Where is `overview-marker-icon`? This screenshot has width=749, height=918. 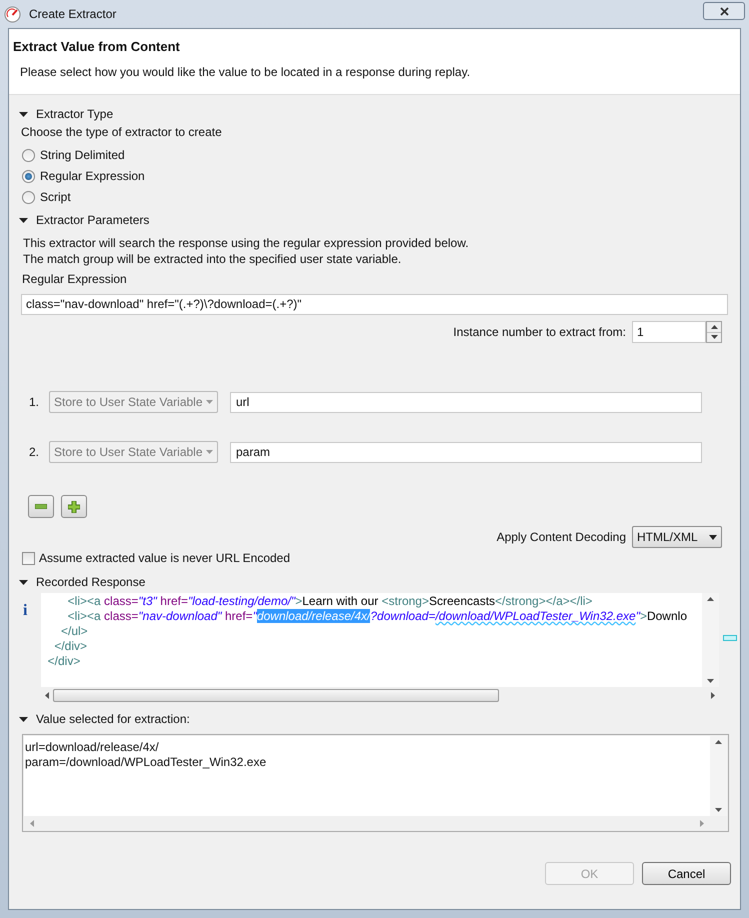
overview-marker-icon is located at coordinates (730, 638).